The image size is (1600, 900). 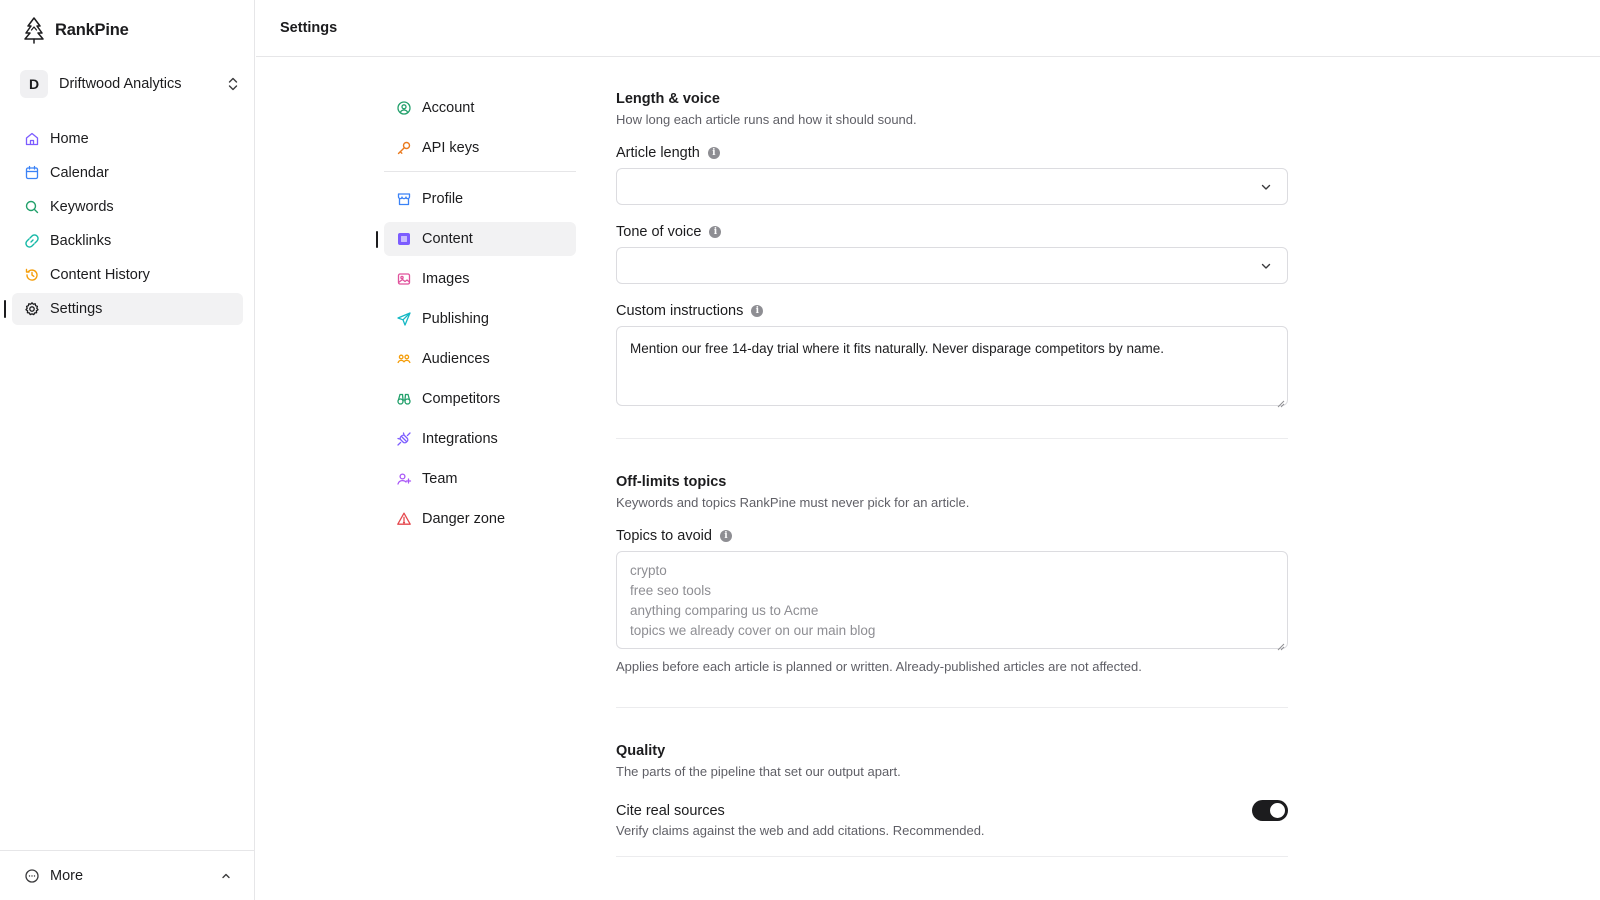 What do you see at coordinates (480, 479) in the screenshot?
I see `settings-nav-team: Team` at bounding box center [480, 479].